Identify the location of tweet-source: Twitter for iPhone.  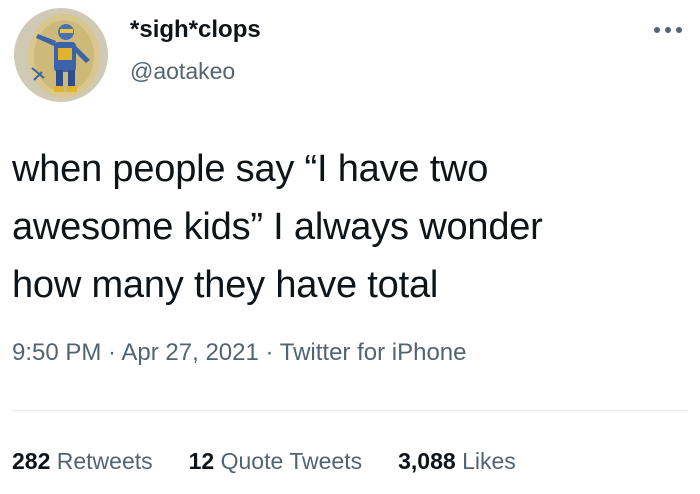
(373, 352).